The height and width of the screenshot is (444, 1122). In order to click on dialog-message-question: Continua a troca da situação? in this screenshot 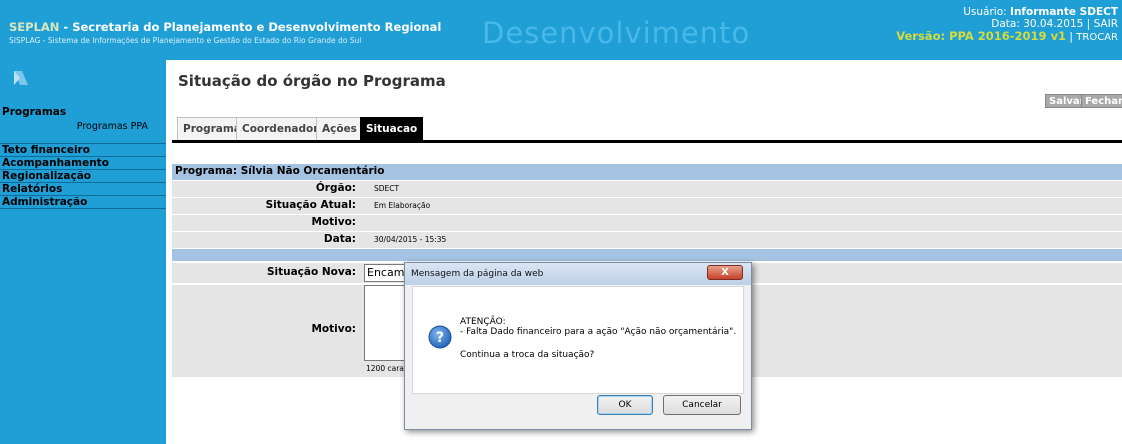, I will do `click(527, 355)`.